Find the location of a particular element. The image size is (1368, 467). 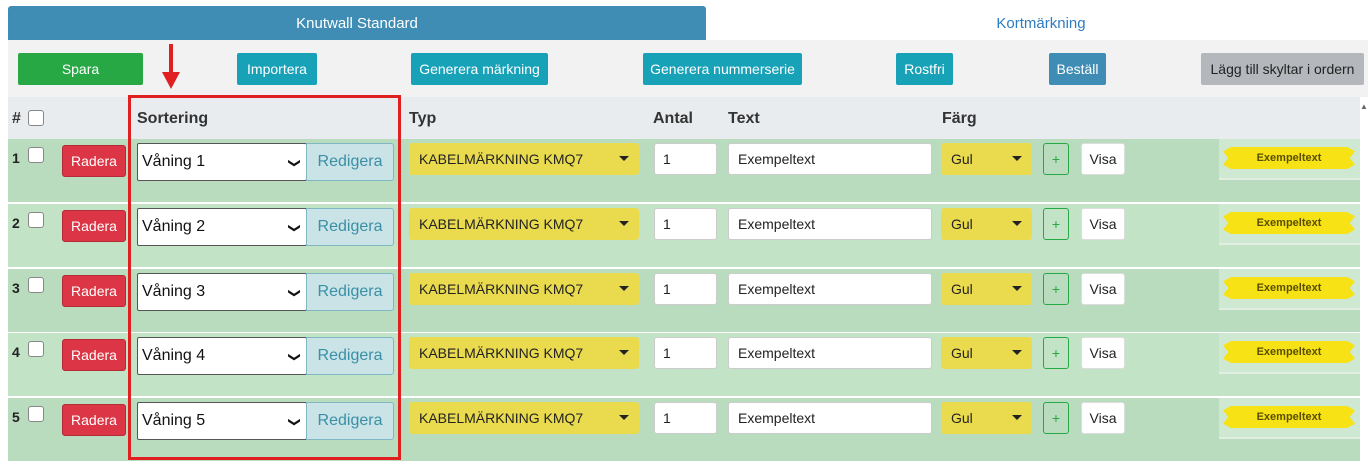

stainless-button: Rostfri is located at coordinates (924, 69).